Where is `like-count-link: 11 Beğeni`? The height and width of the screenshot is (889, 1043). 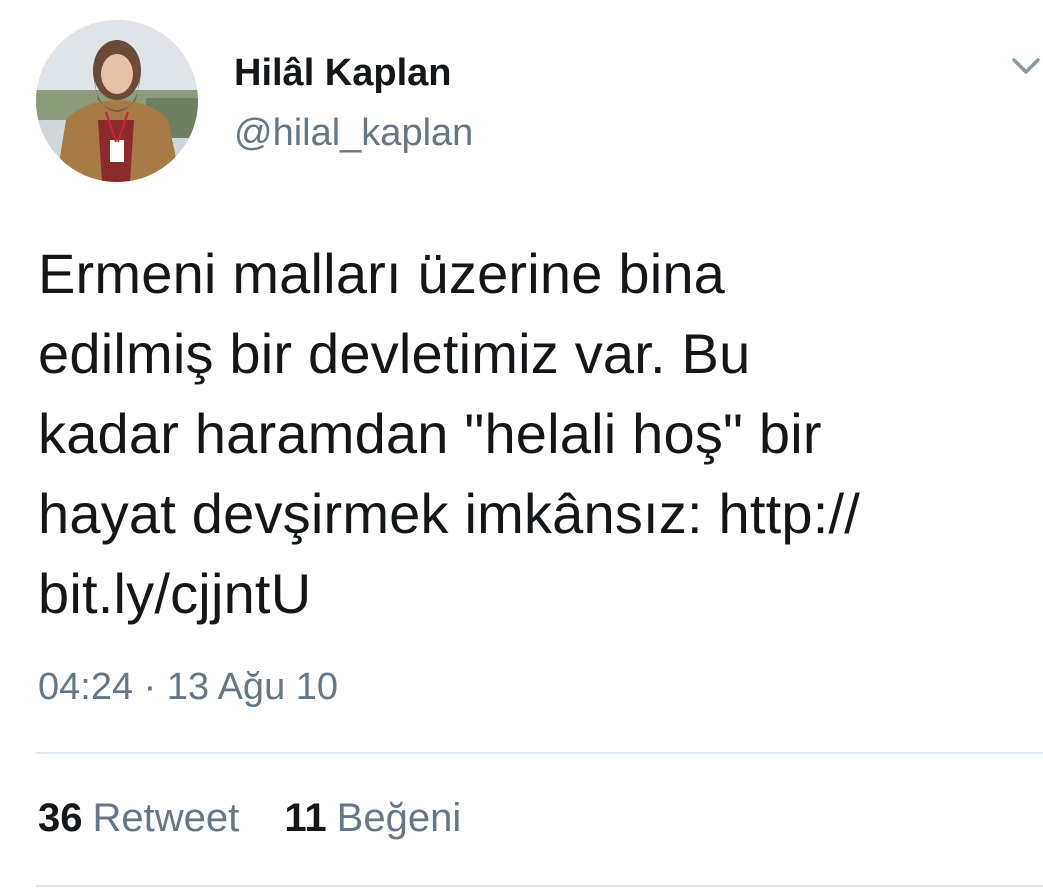
like-count-link: 11 Beğeni is located at coordinates (372, 818).